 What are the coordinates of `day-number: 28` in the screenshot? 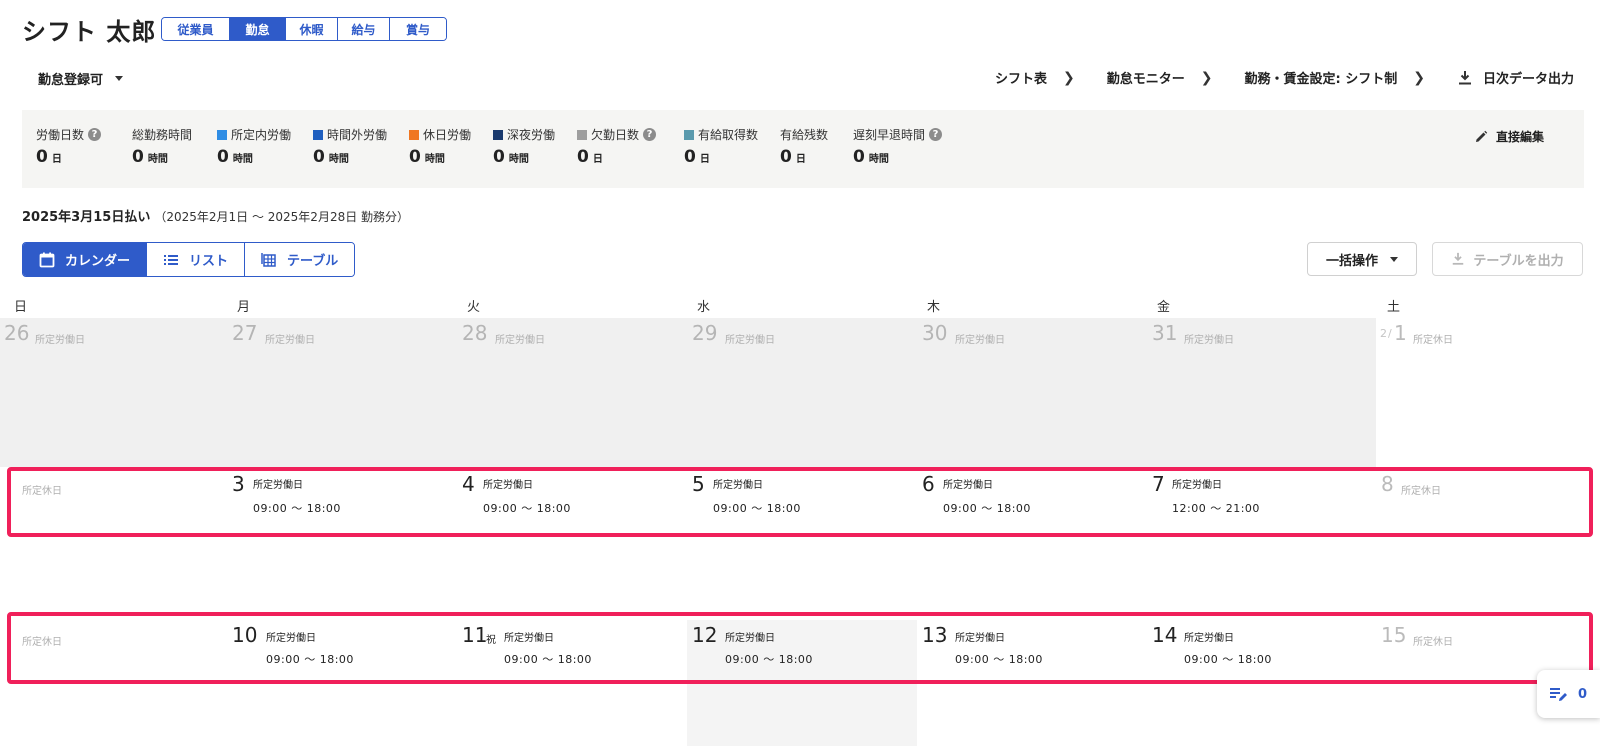 It's located at (475, 333).